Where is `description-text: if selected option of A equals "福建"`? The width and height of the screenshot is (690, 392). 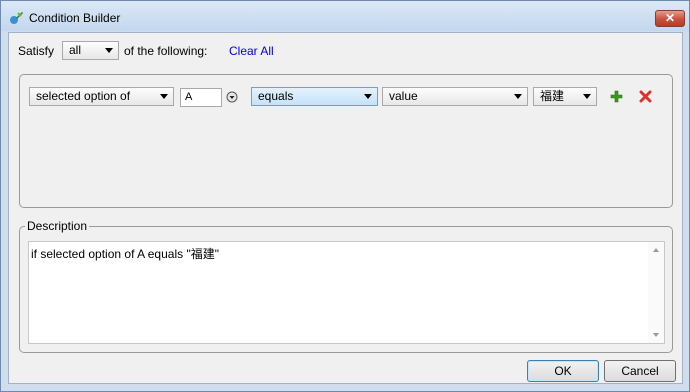
description-text: if selected option of A equals "福建" is located at coordinates (125, 254).